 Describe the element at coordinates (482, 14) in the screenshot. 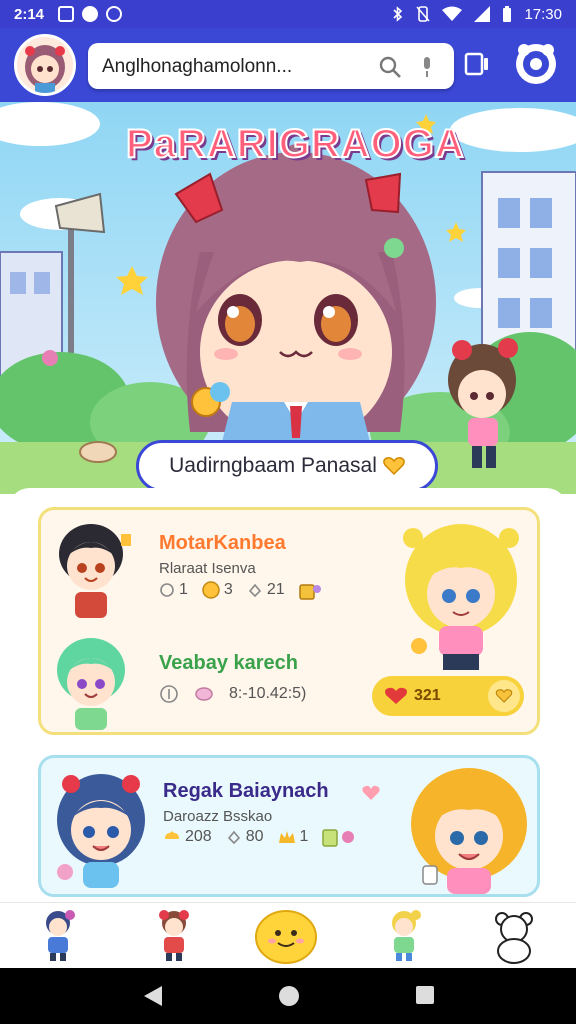

I see `signal-icon` at that location.